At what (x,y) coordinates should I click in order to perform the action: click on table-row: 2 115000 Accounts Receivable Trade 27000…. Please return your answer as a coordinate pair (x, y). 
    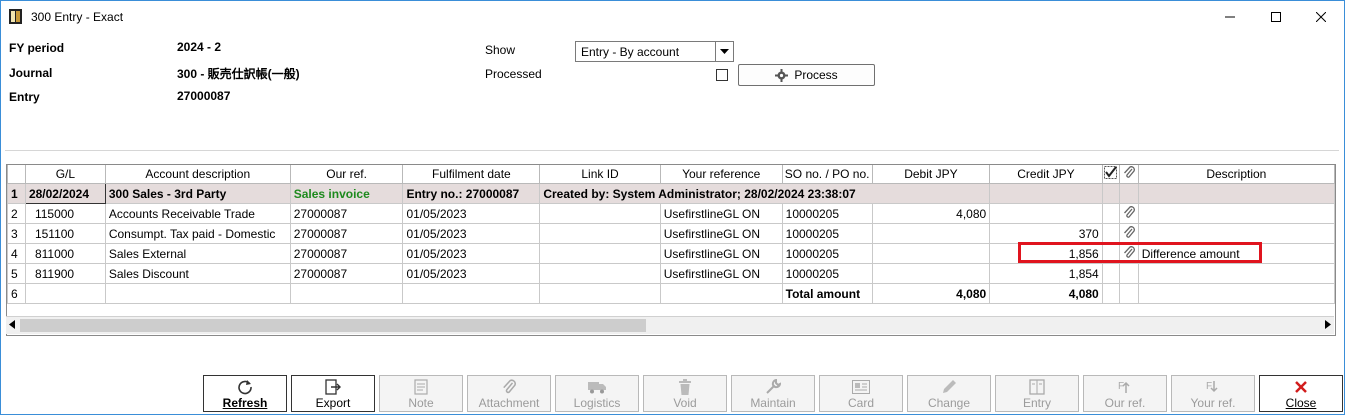
    Looking at the image, I should click on (671, 213).